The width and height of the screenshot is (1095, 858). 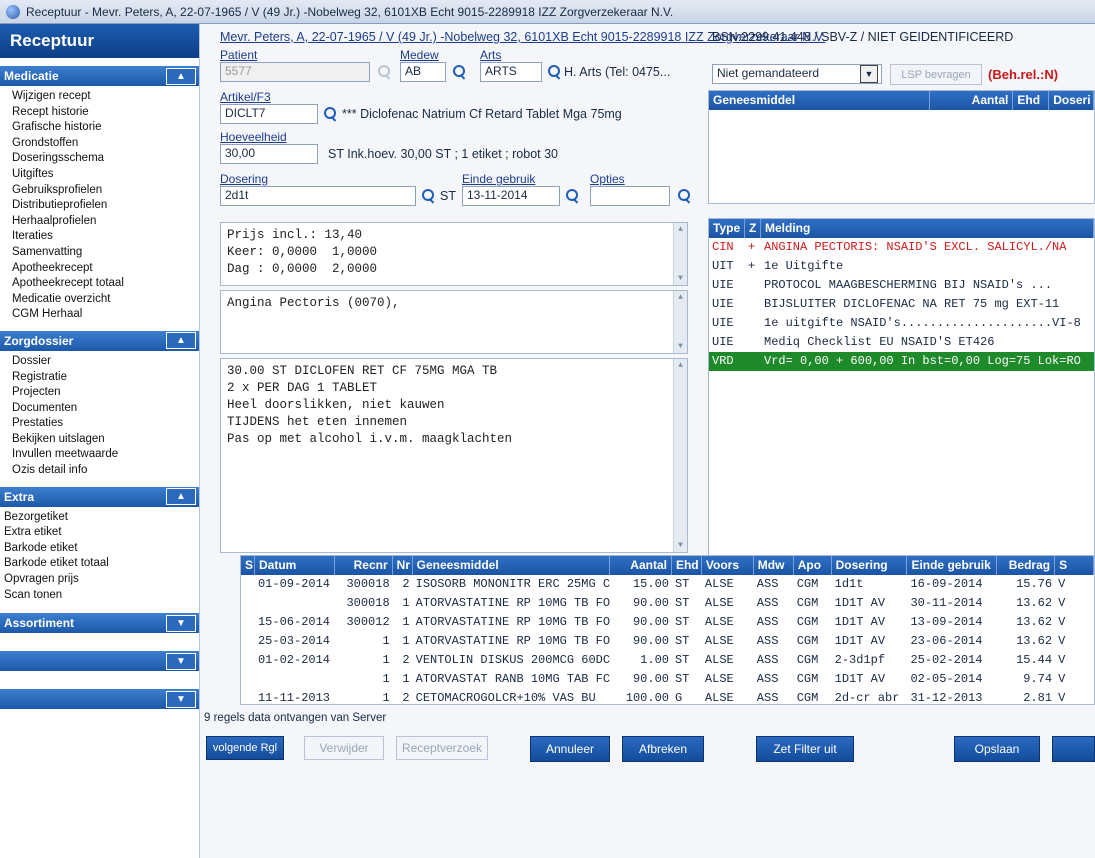 I want to click on afbreken-button: Afbreken, so click(x=663, y=749).